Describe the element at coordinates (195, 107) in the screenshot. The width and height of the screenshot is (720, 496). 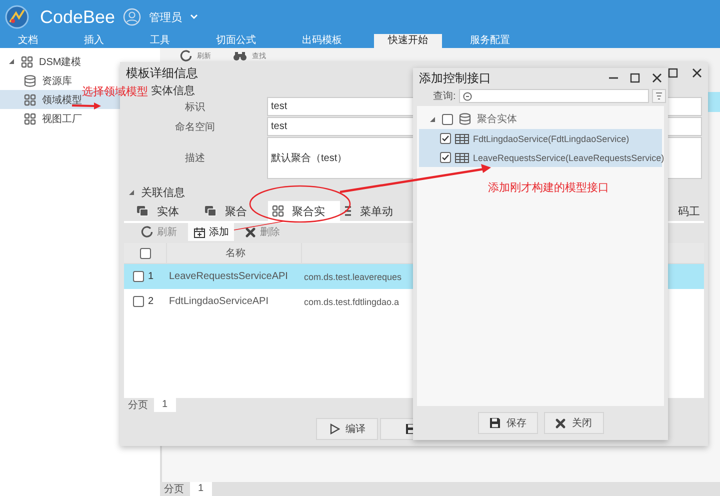
I see `field-label: 标识` at that location.